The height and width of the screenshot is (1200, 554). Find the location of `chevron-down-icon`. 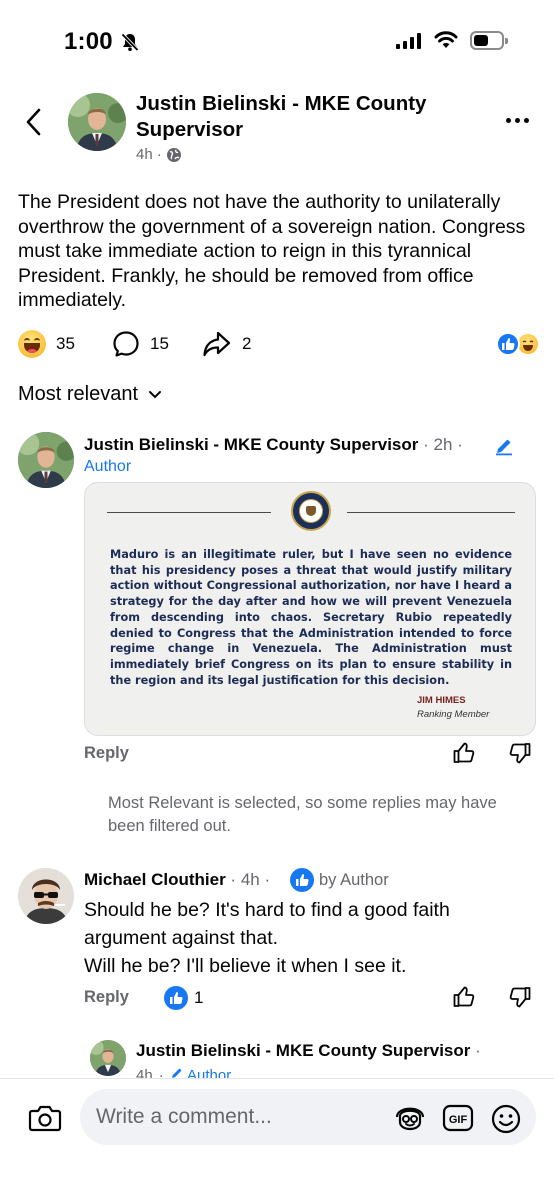

chevron-down-icon is located at coordinates (155, 394).